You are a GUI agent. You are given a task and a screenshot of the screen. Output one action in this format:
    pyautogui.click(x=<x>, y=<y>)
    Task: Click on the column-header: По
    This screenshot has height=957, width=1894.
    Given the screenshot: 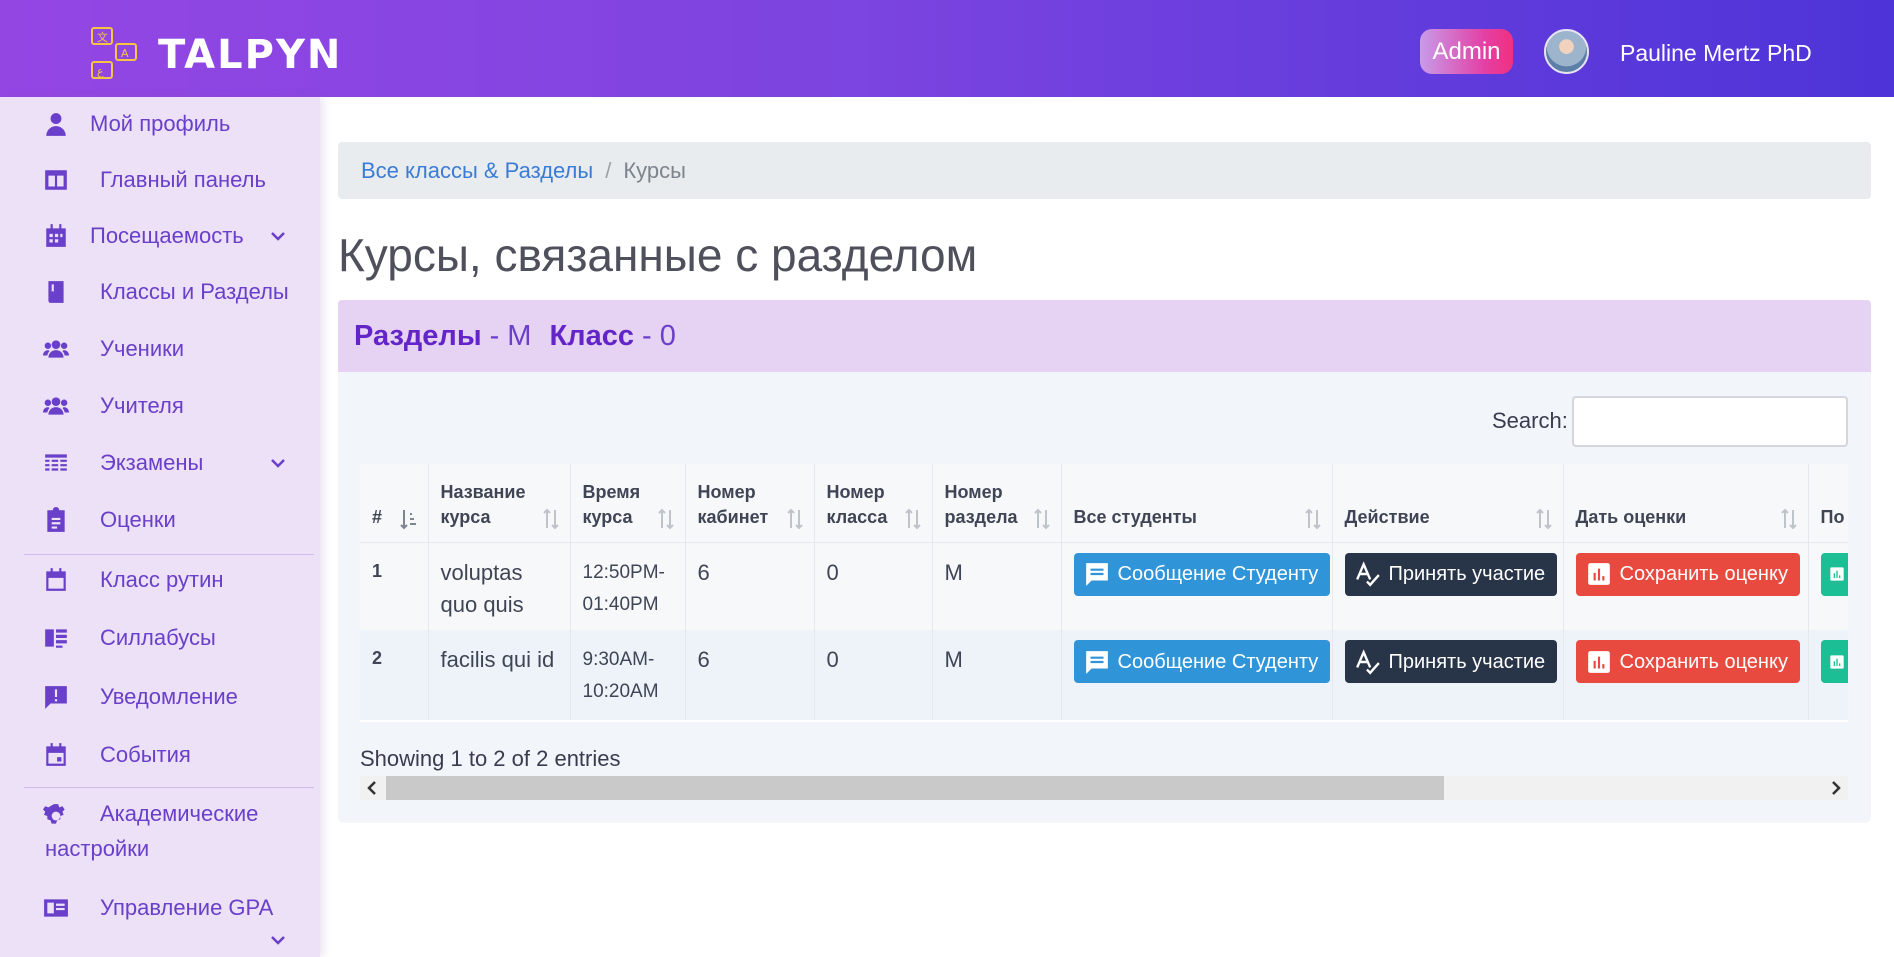 What is the action you would take?
    pyautogui.click(x=1828, y=503)
    